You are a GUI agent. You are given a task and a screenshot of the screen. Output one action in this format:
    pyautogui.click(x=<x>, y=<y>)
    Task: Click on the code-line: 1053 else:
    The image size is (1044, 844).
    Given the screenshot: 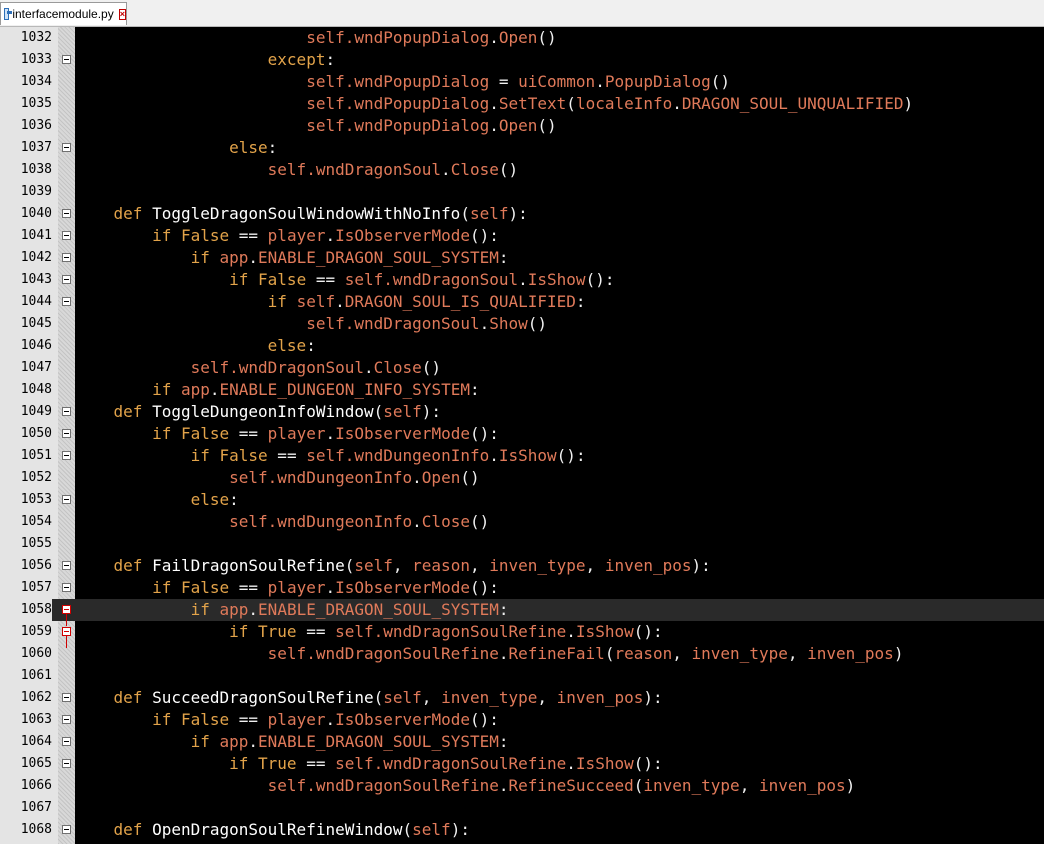 What is the action you would take?
    pyautogui.click(x=522, y=500)
    